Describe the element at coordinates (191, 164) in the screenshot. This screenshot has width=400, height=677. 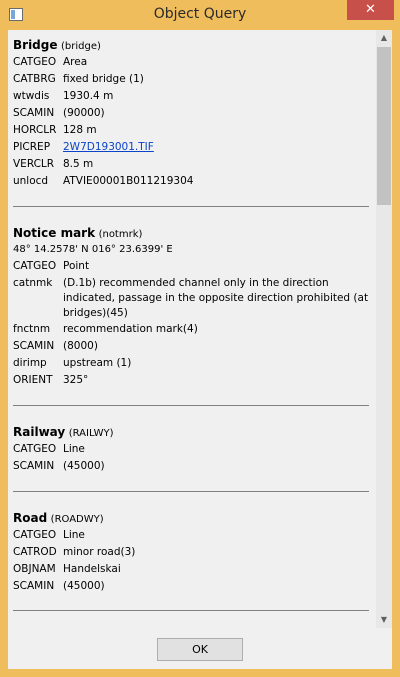
I see `attribute-row: VERCLR 8.5 m` at that location.